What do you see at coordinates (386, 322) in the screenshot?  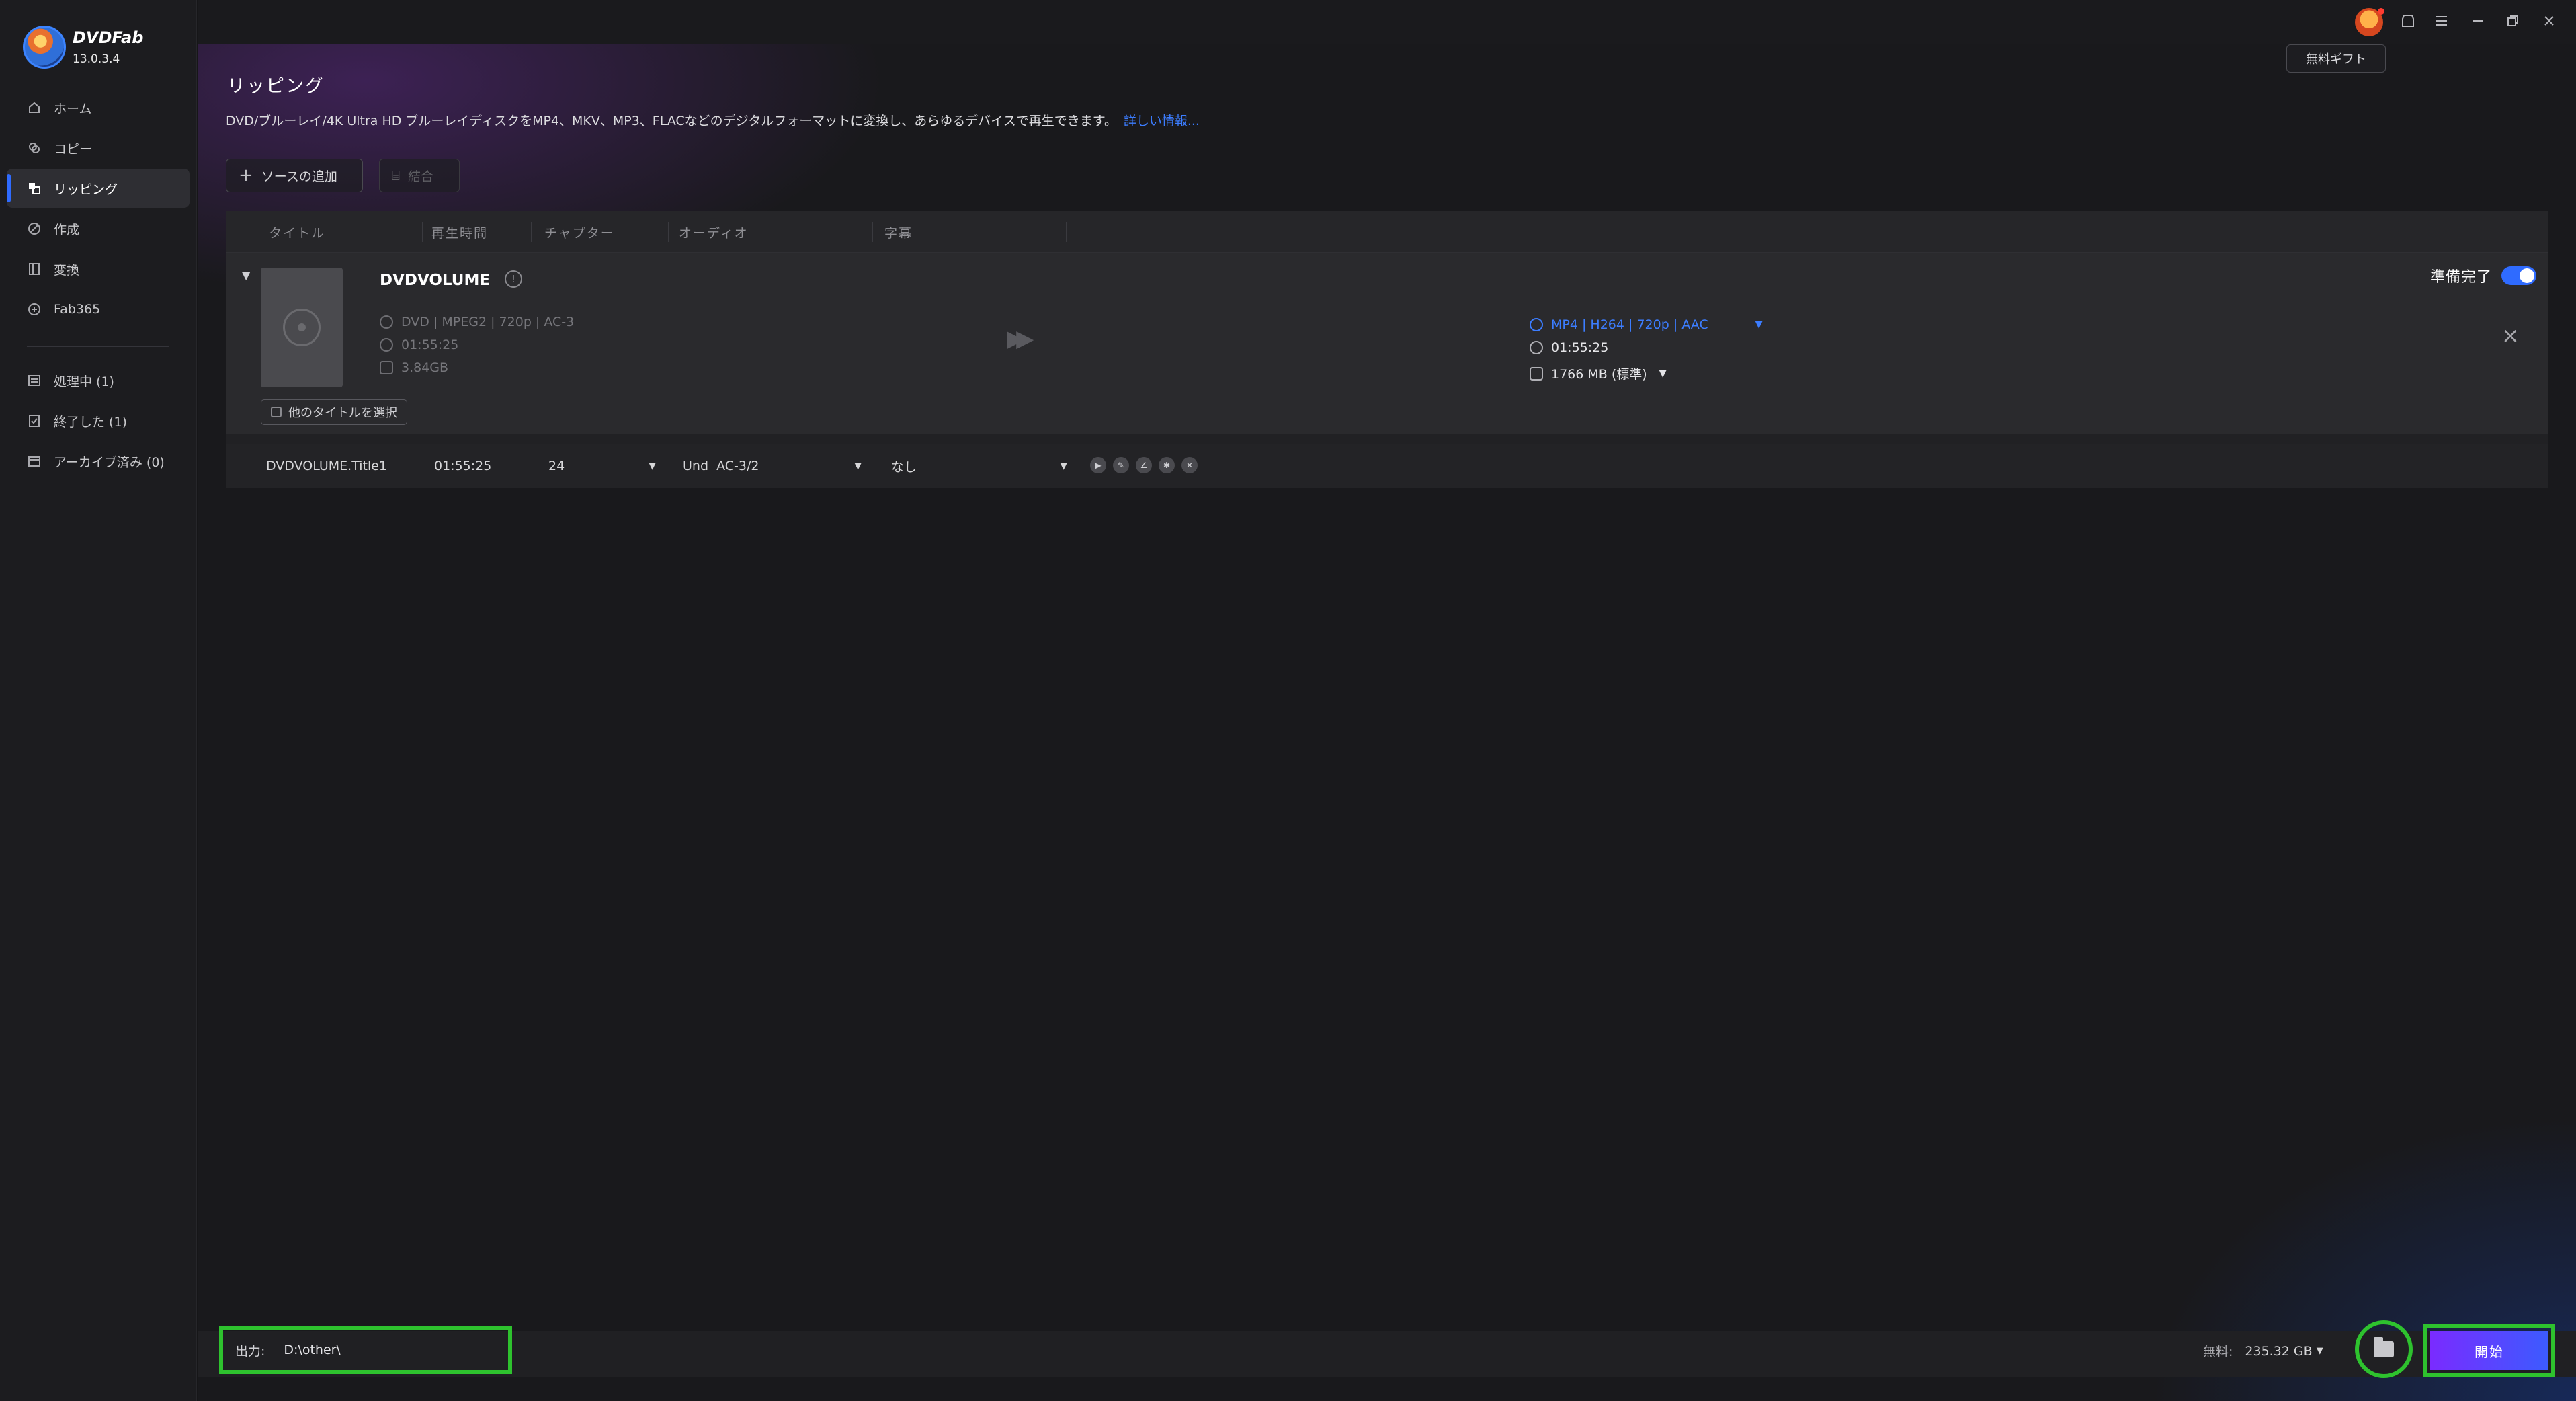 I see `disc-format-icon` at bounding box center [386, 322].